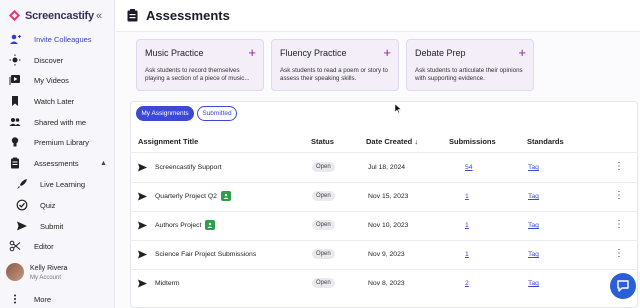  I want to click on add-user-icon, so click(15, 39).